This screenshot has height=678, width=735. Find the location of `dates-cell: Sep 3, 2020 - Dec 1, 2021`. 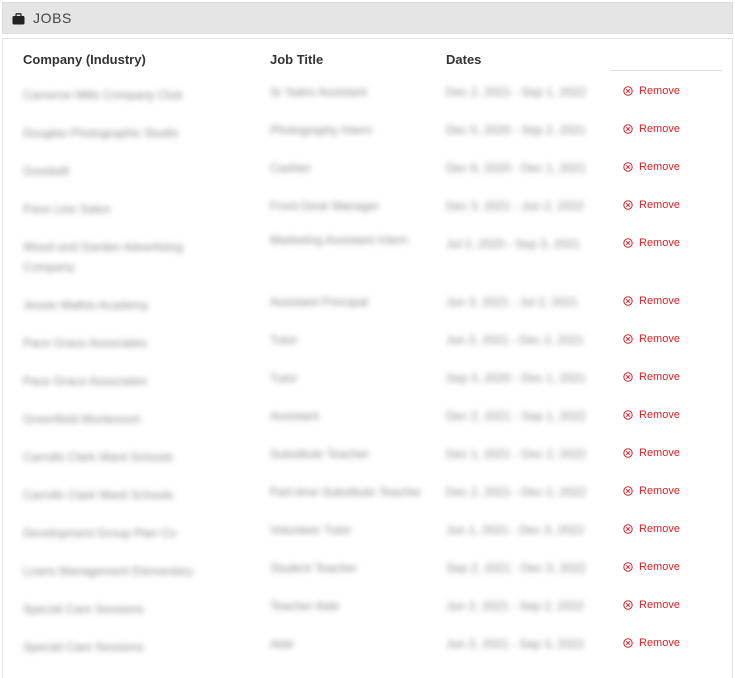

dates-cell: Sep 3, 2020 - Dec 1, 2021 is located at coordinates (516, 378).